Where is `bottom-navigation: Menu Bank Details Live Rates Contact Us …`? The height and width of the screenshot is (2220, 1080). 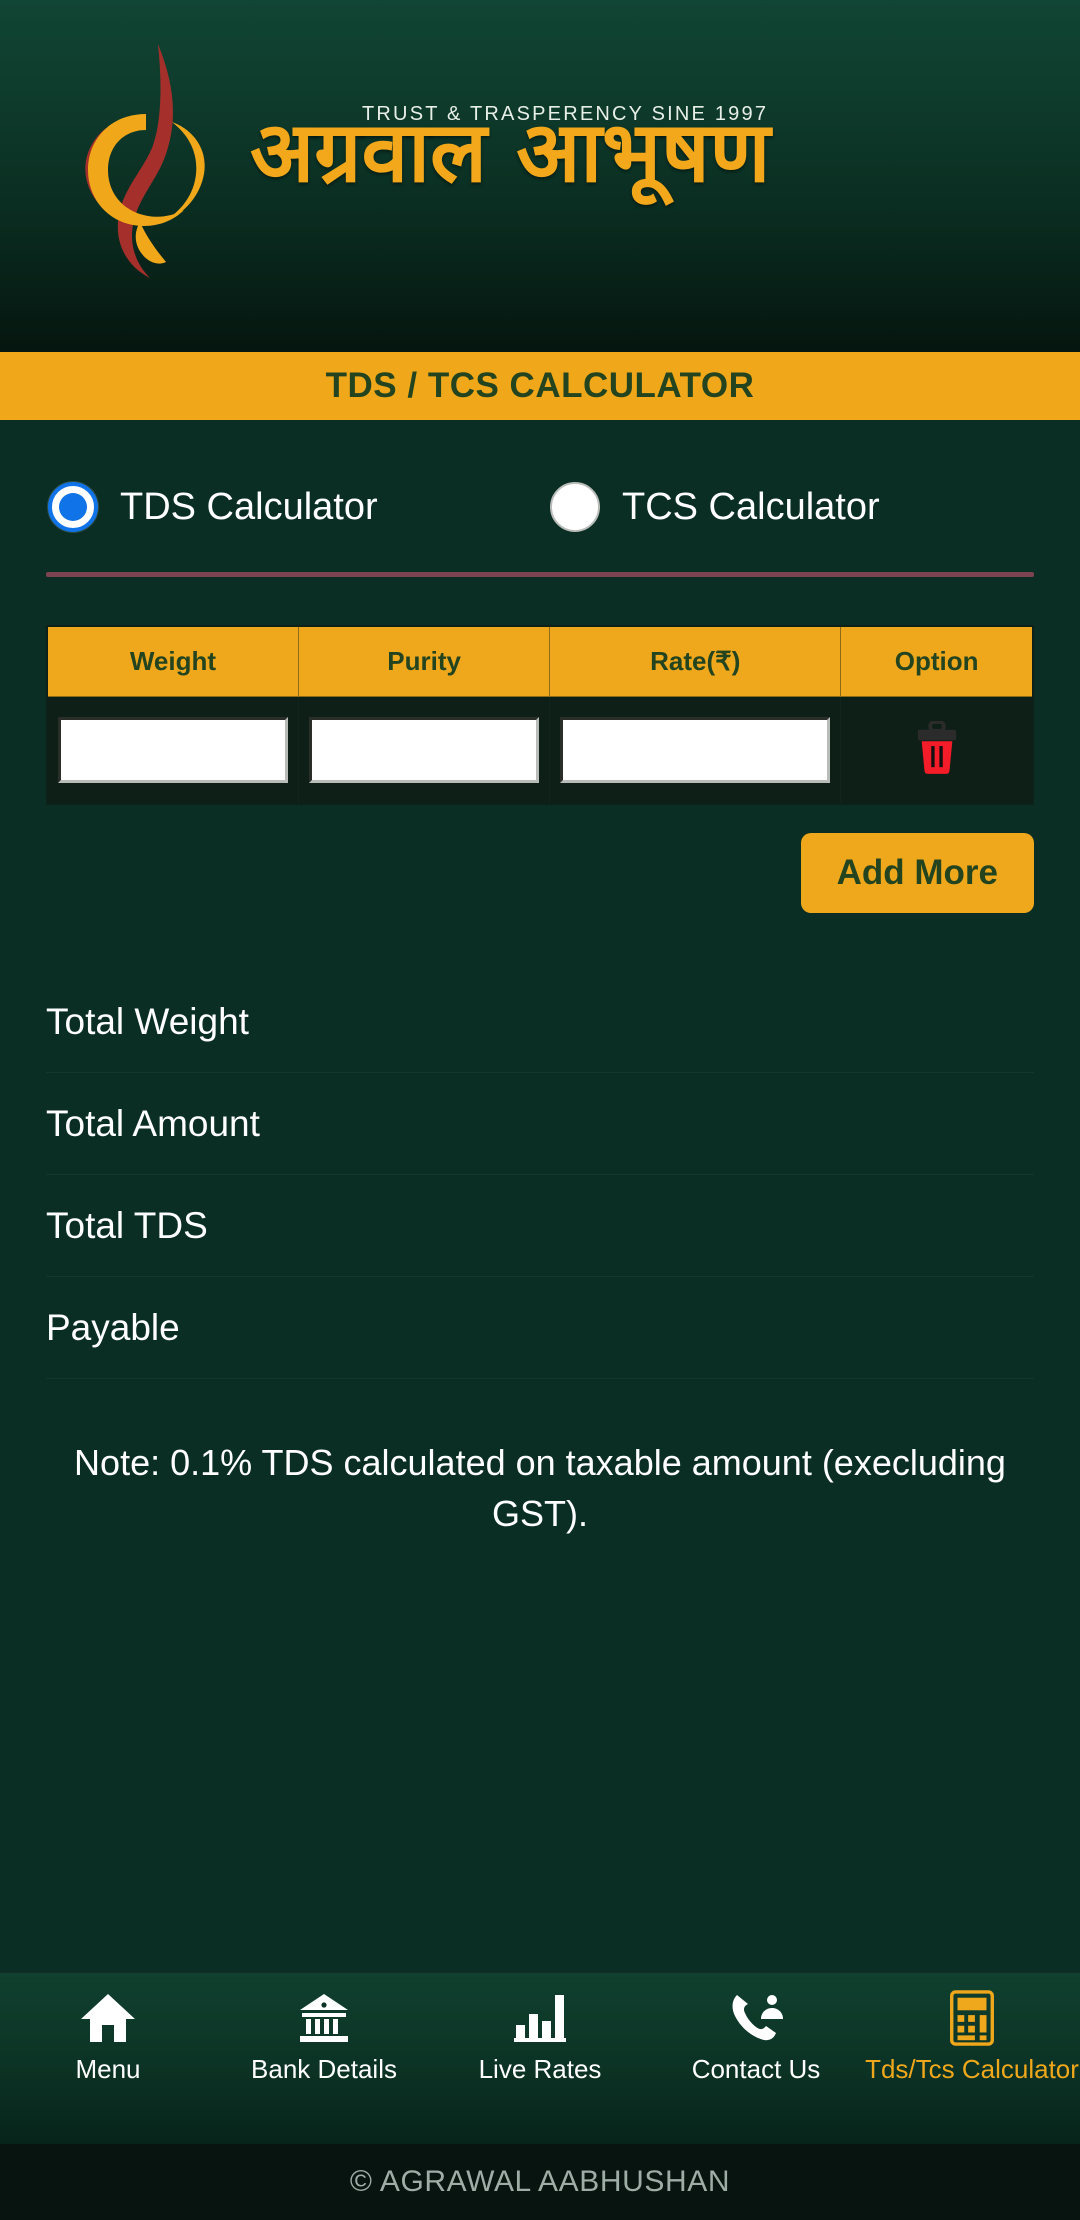
bottom-navigation: Menu Bank Details Live Rates Contact Us … is located at coordinates (540, 2058).